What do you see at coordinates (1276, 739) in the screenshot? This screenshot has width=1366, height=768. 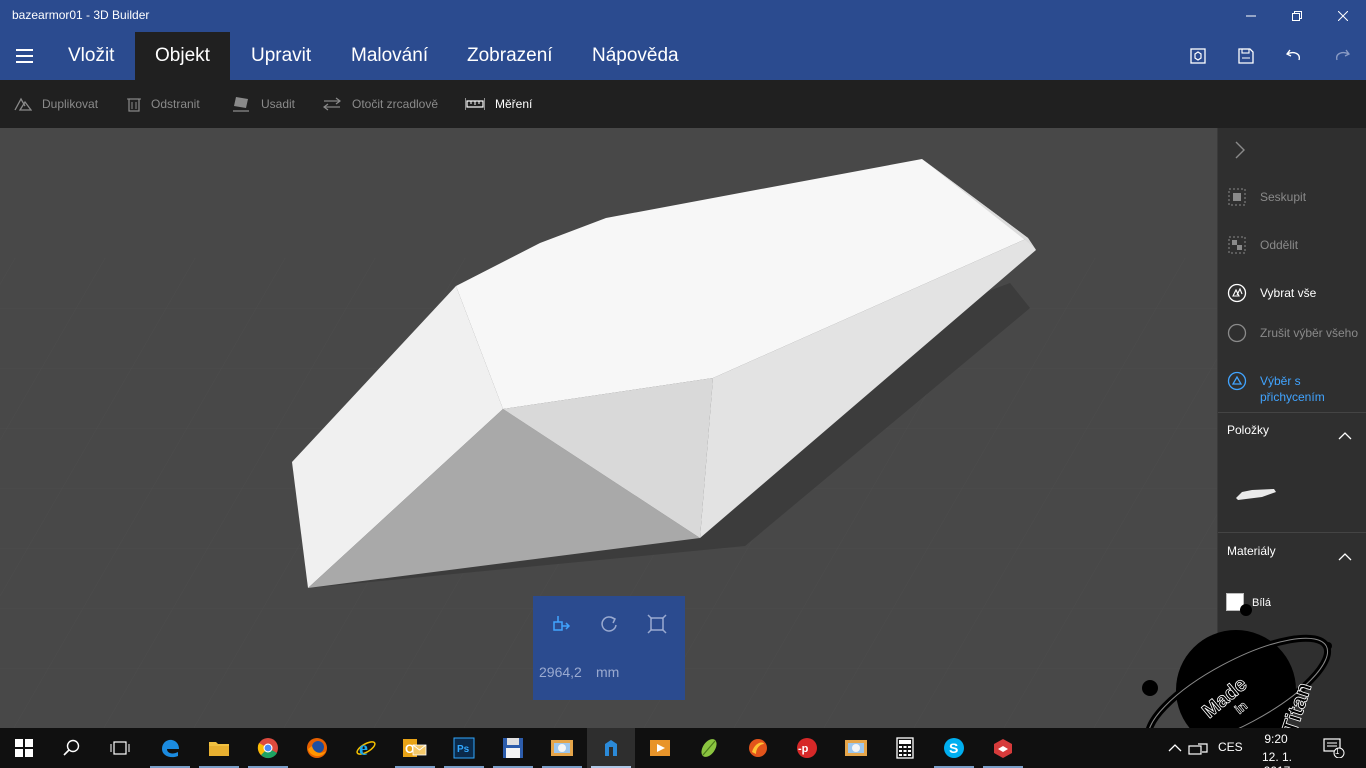 I see `clock-time: 9:20` at bounding box center [1276, 739].